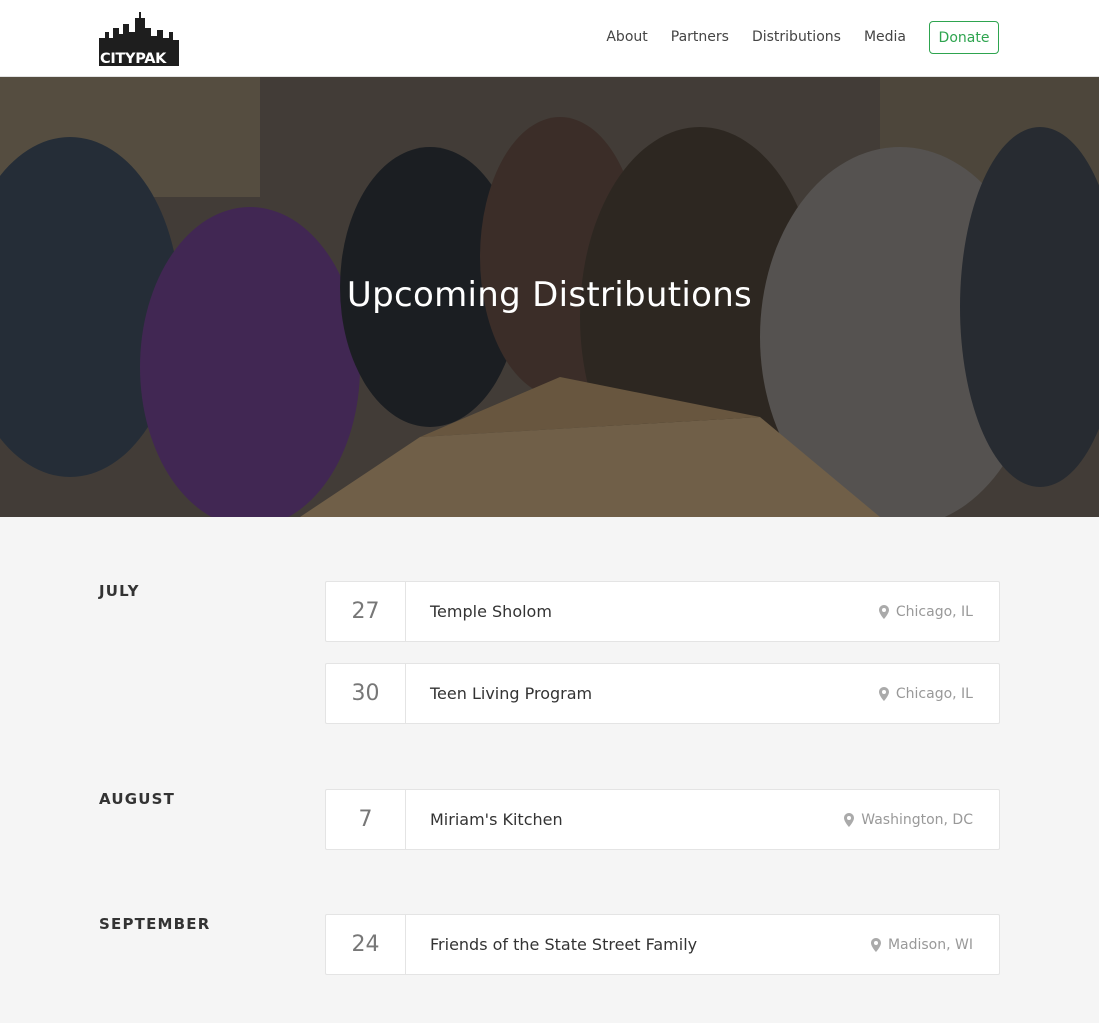 This screenshot has height=1023, width=1099. Describe the element at coordinates (564, 944) in the screenshot. I see `event-name: Friends of the State Street Family` at that location.